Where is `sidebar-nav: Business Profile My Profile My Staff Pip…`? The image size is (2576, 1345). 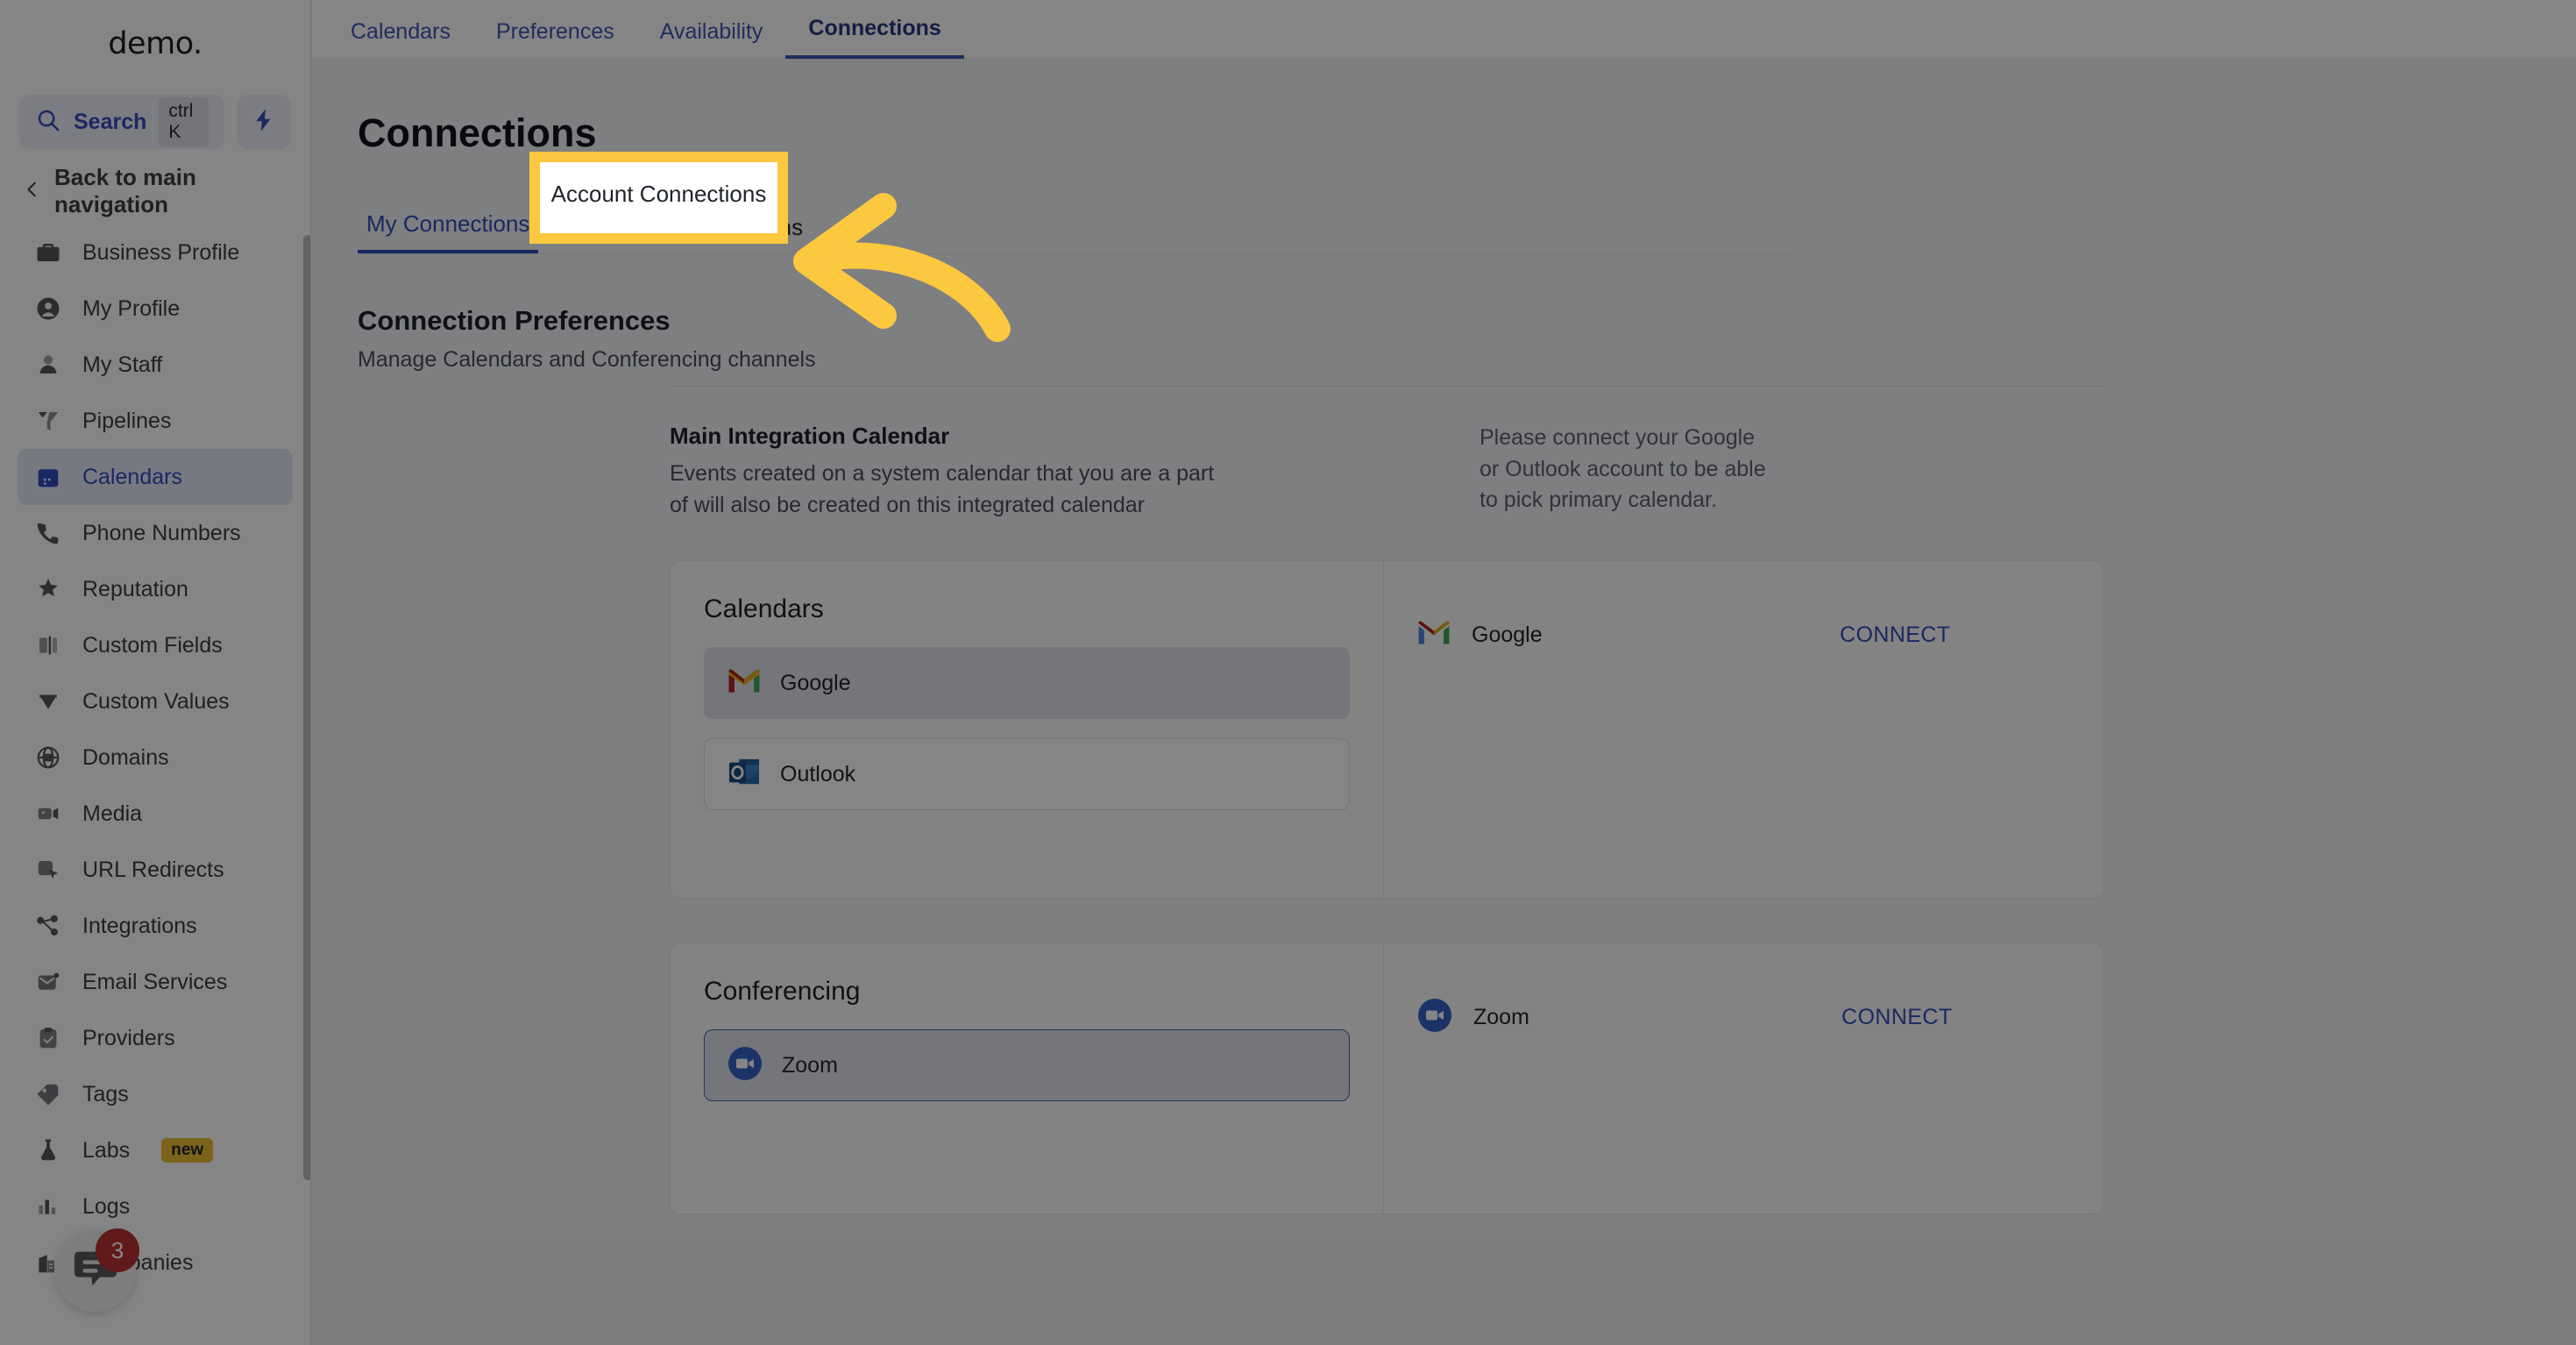 sidebar-nav: Business Profile My Profile My Staff Pip… is located at coordinates (155, 757).